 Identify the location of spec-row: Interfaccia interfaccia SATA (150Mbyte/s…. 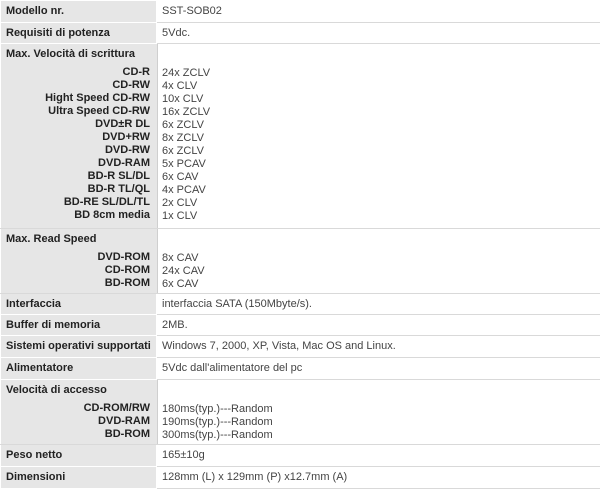
(300, 304).